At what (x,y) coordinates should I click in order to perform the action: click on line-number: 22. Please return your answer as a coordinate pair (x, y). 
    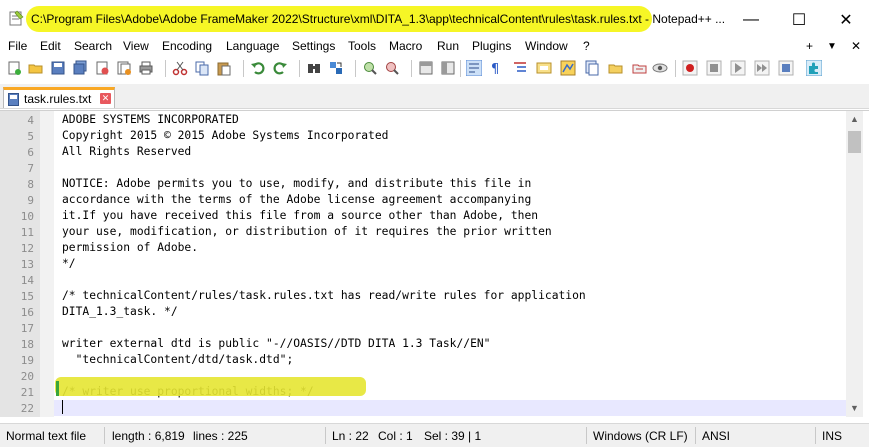
    Looking at the image, I should click on (27, 408).